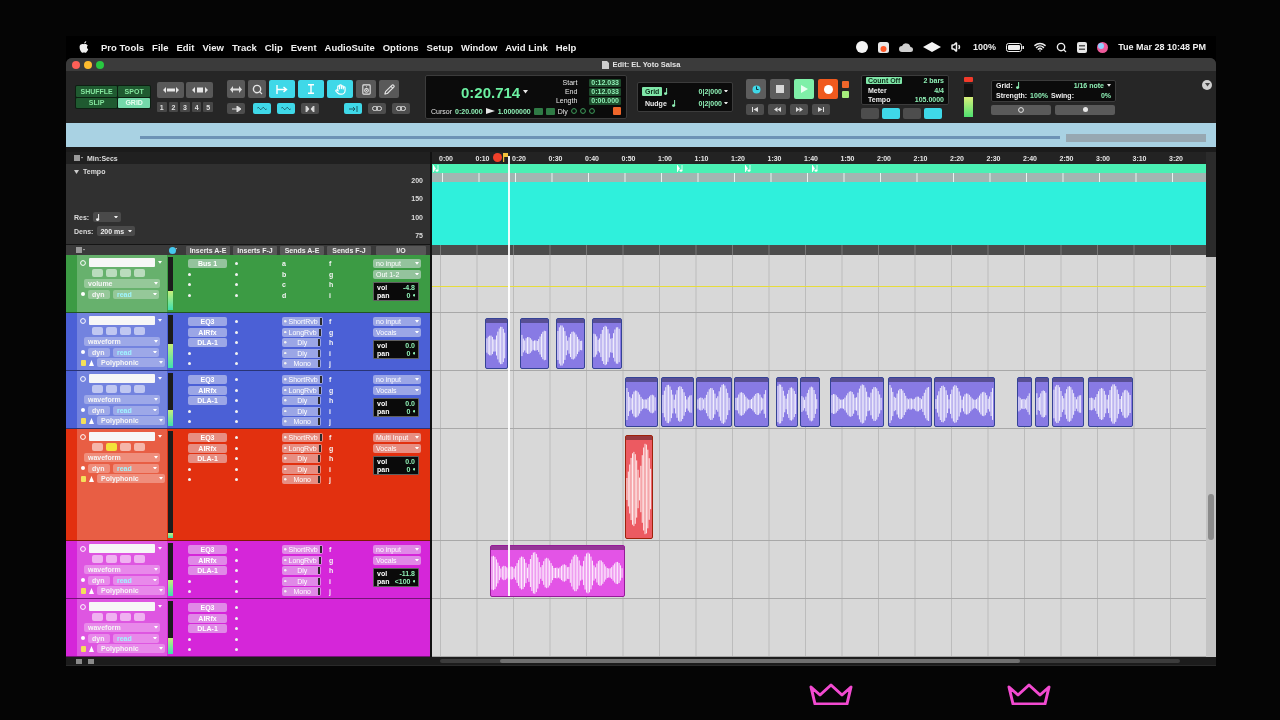  What do you see at coordinates (244, 47) in the screenshot?
I see `menu-item: Track` at bounding box center [244, 47].